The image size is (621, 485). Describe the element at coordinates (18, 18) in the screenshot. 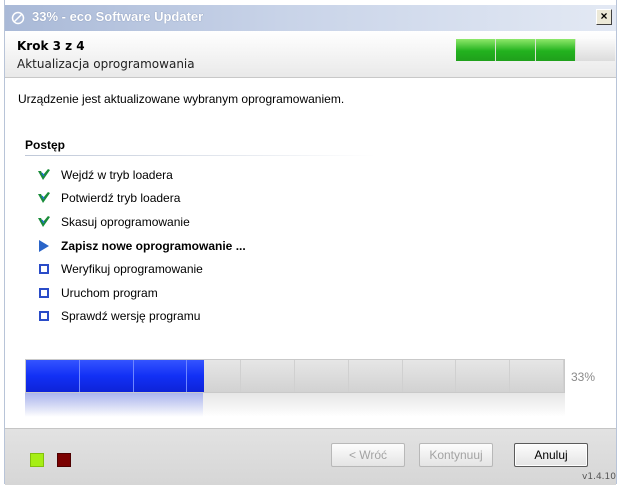

I see `app-icon` at that location.